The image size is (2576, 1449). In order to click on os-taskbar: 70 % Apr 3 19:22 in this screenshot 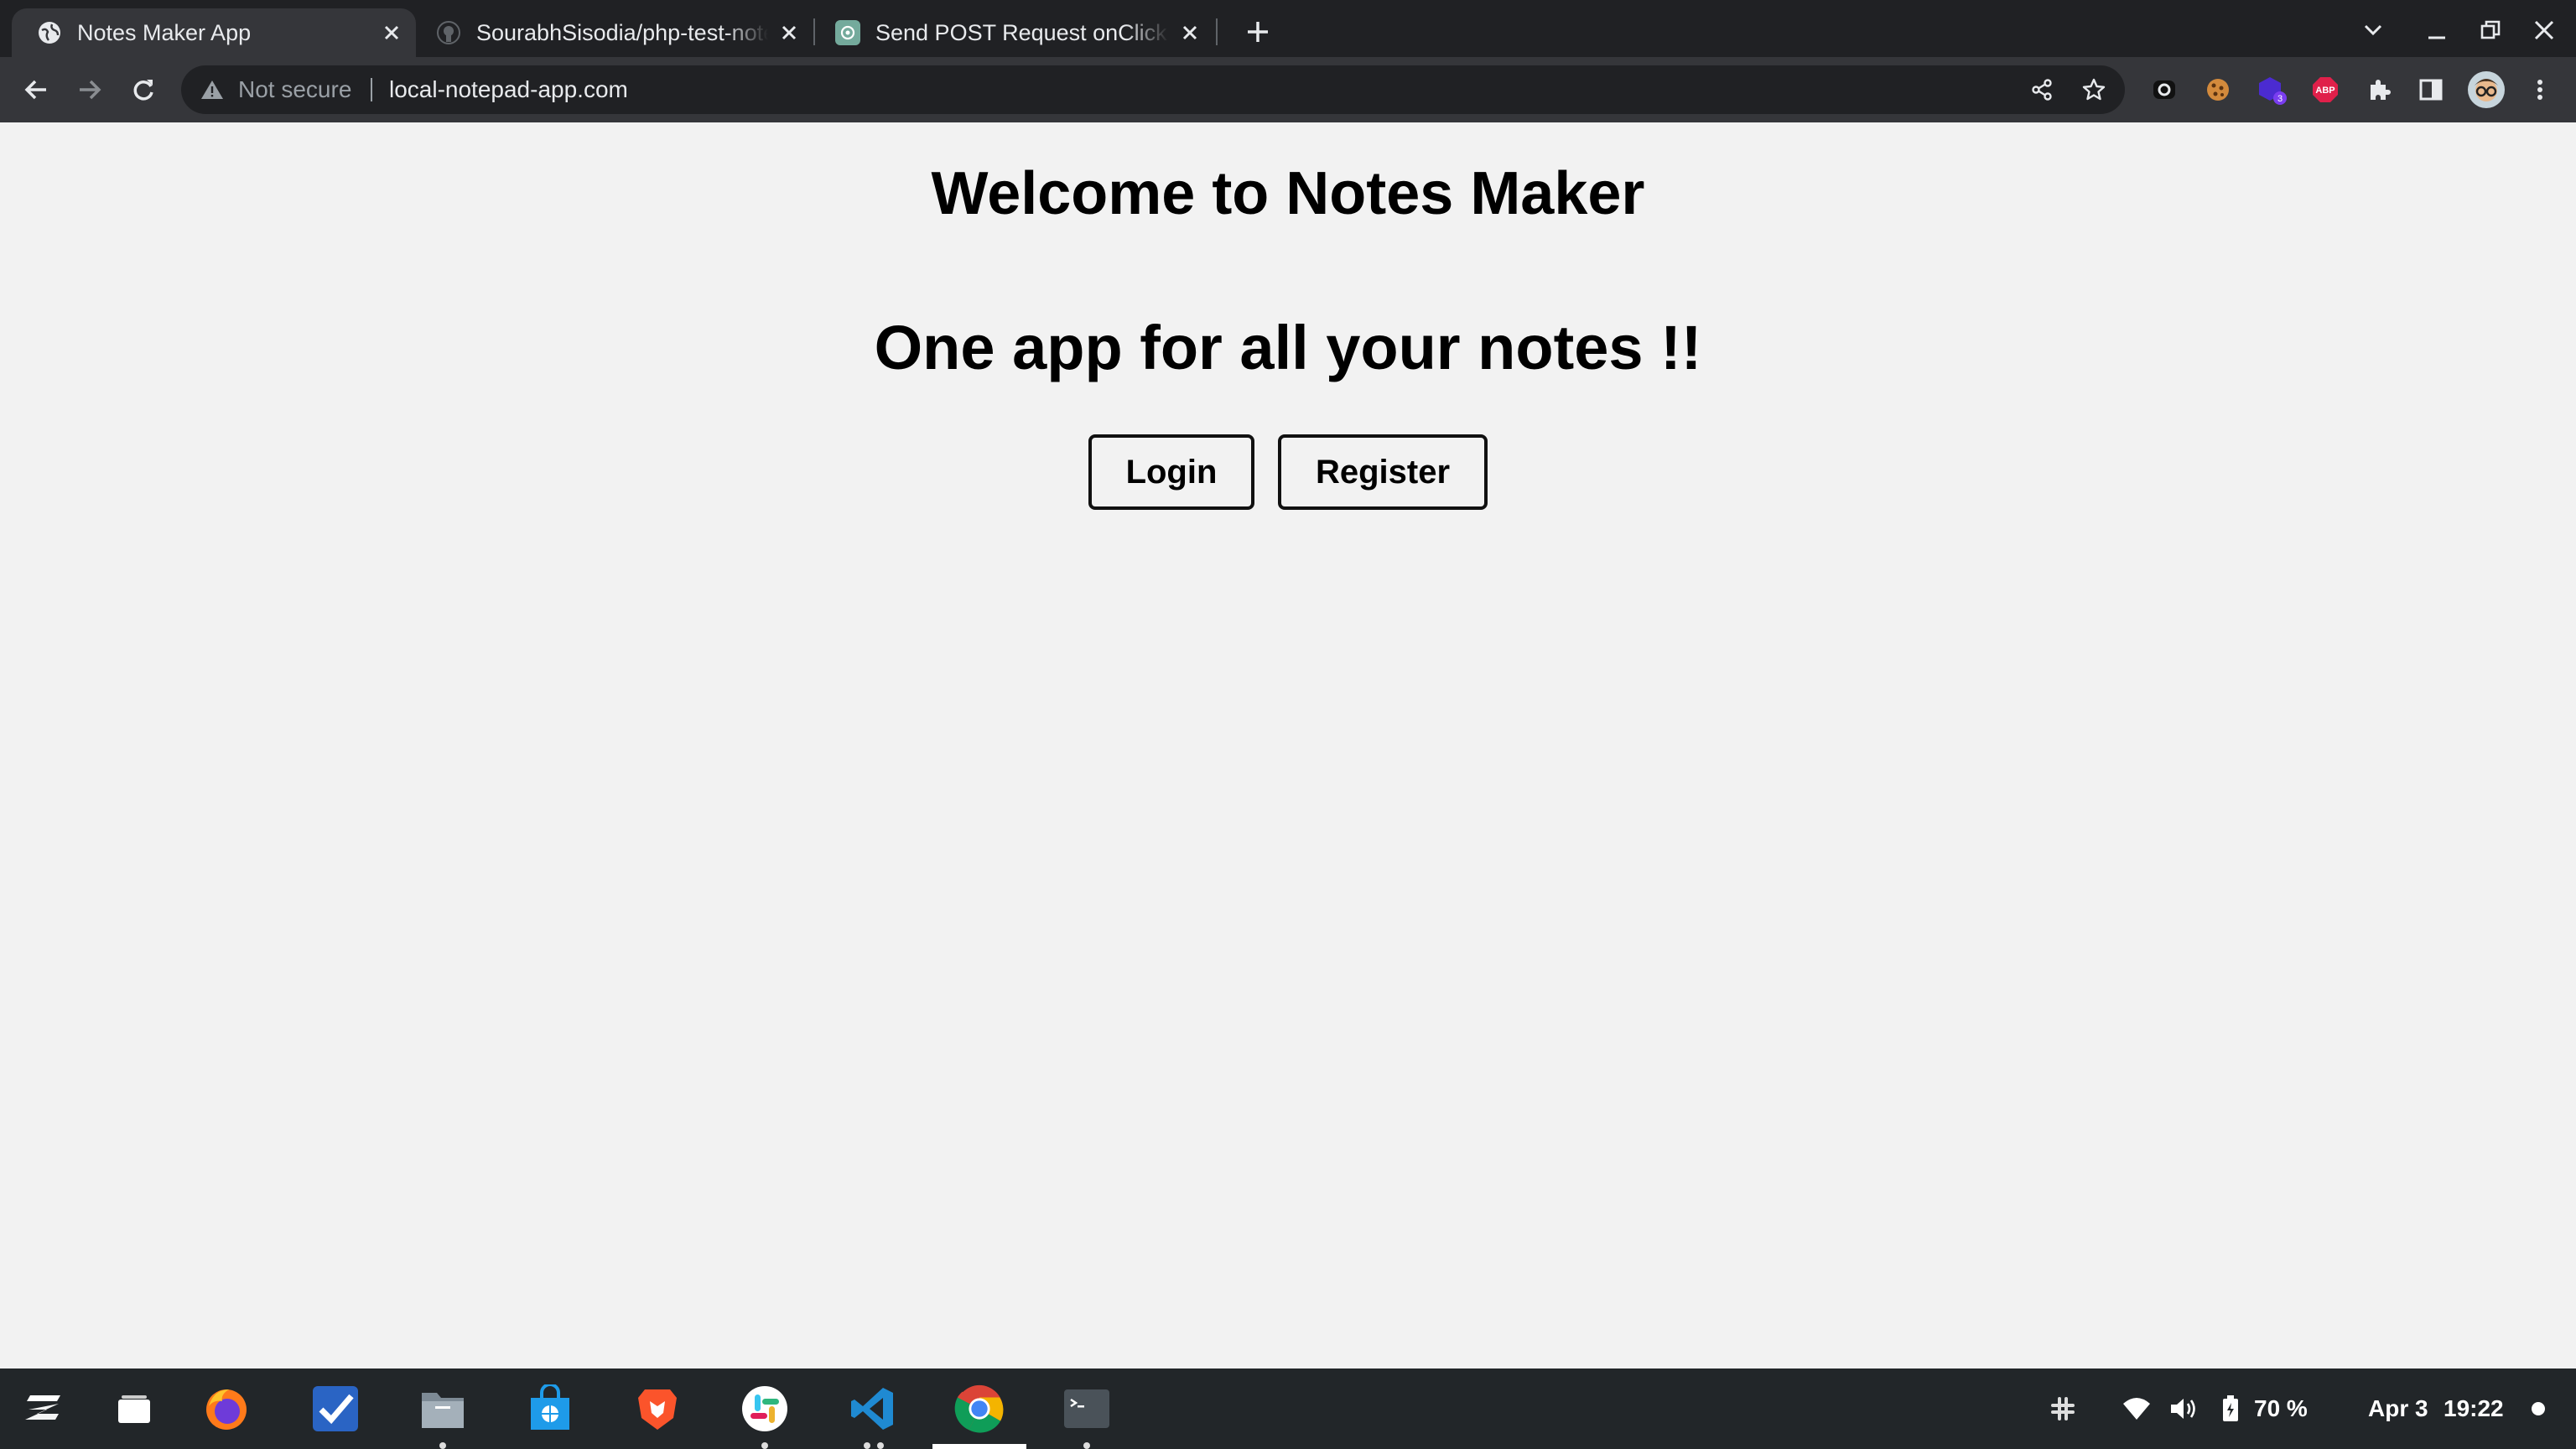, I will do `click(1288, 1408)`.